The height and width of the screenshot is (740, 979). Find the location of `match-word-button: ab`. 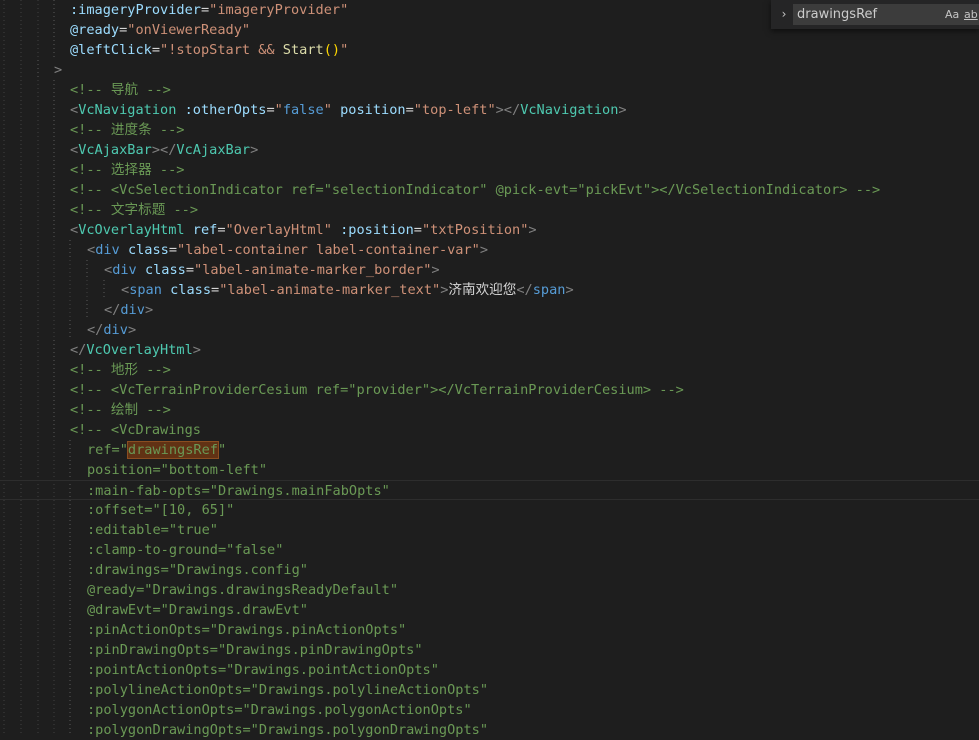

match-word-button: ab is located at coordinates (971, 14).